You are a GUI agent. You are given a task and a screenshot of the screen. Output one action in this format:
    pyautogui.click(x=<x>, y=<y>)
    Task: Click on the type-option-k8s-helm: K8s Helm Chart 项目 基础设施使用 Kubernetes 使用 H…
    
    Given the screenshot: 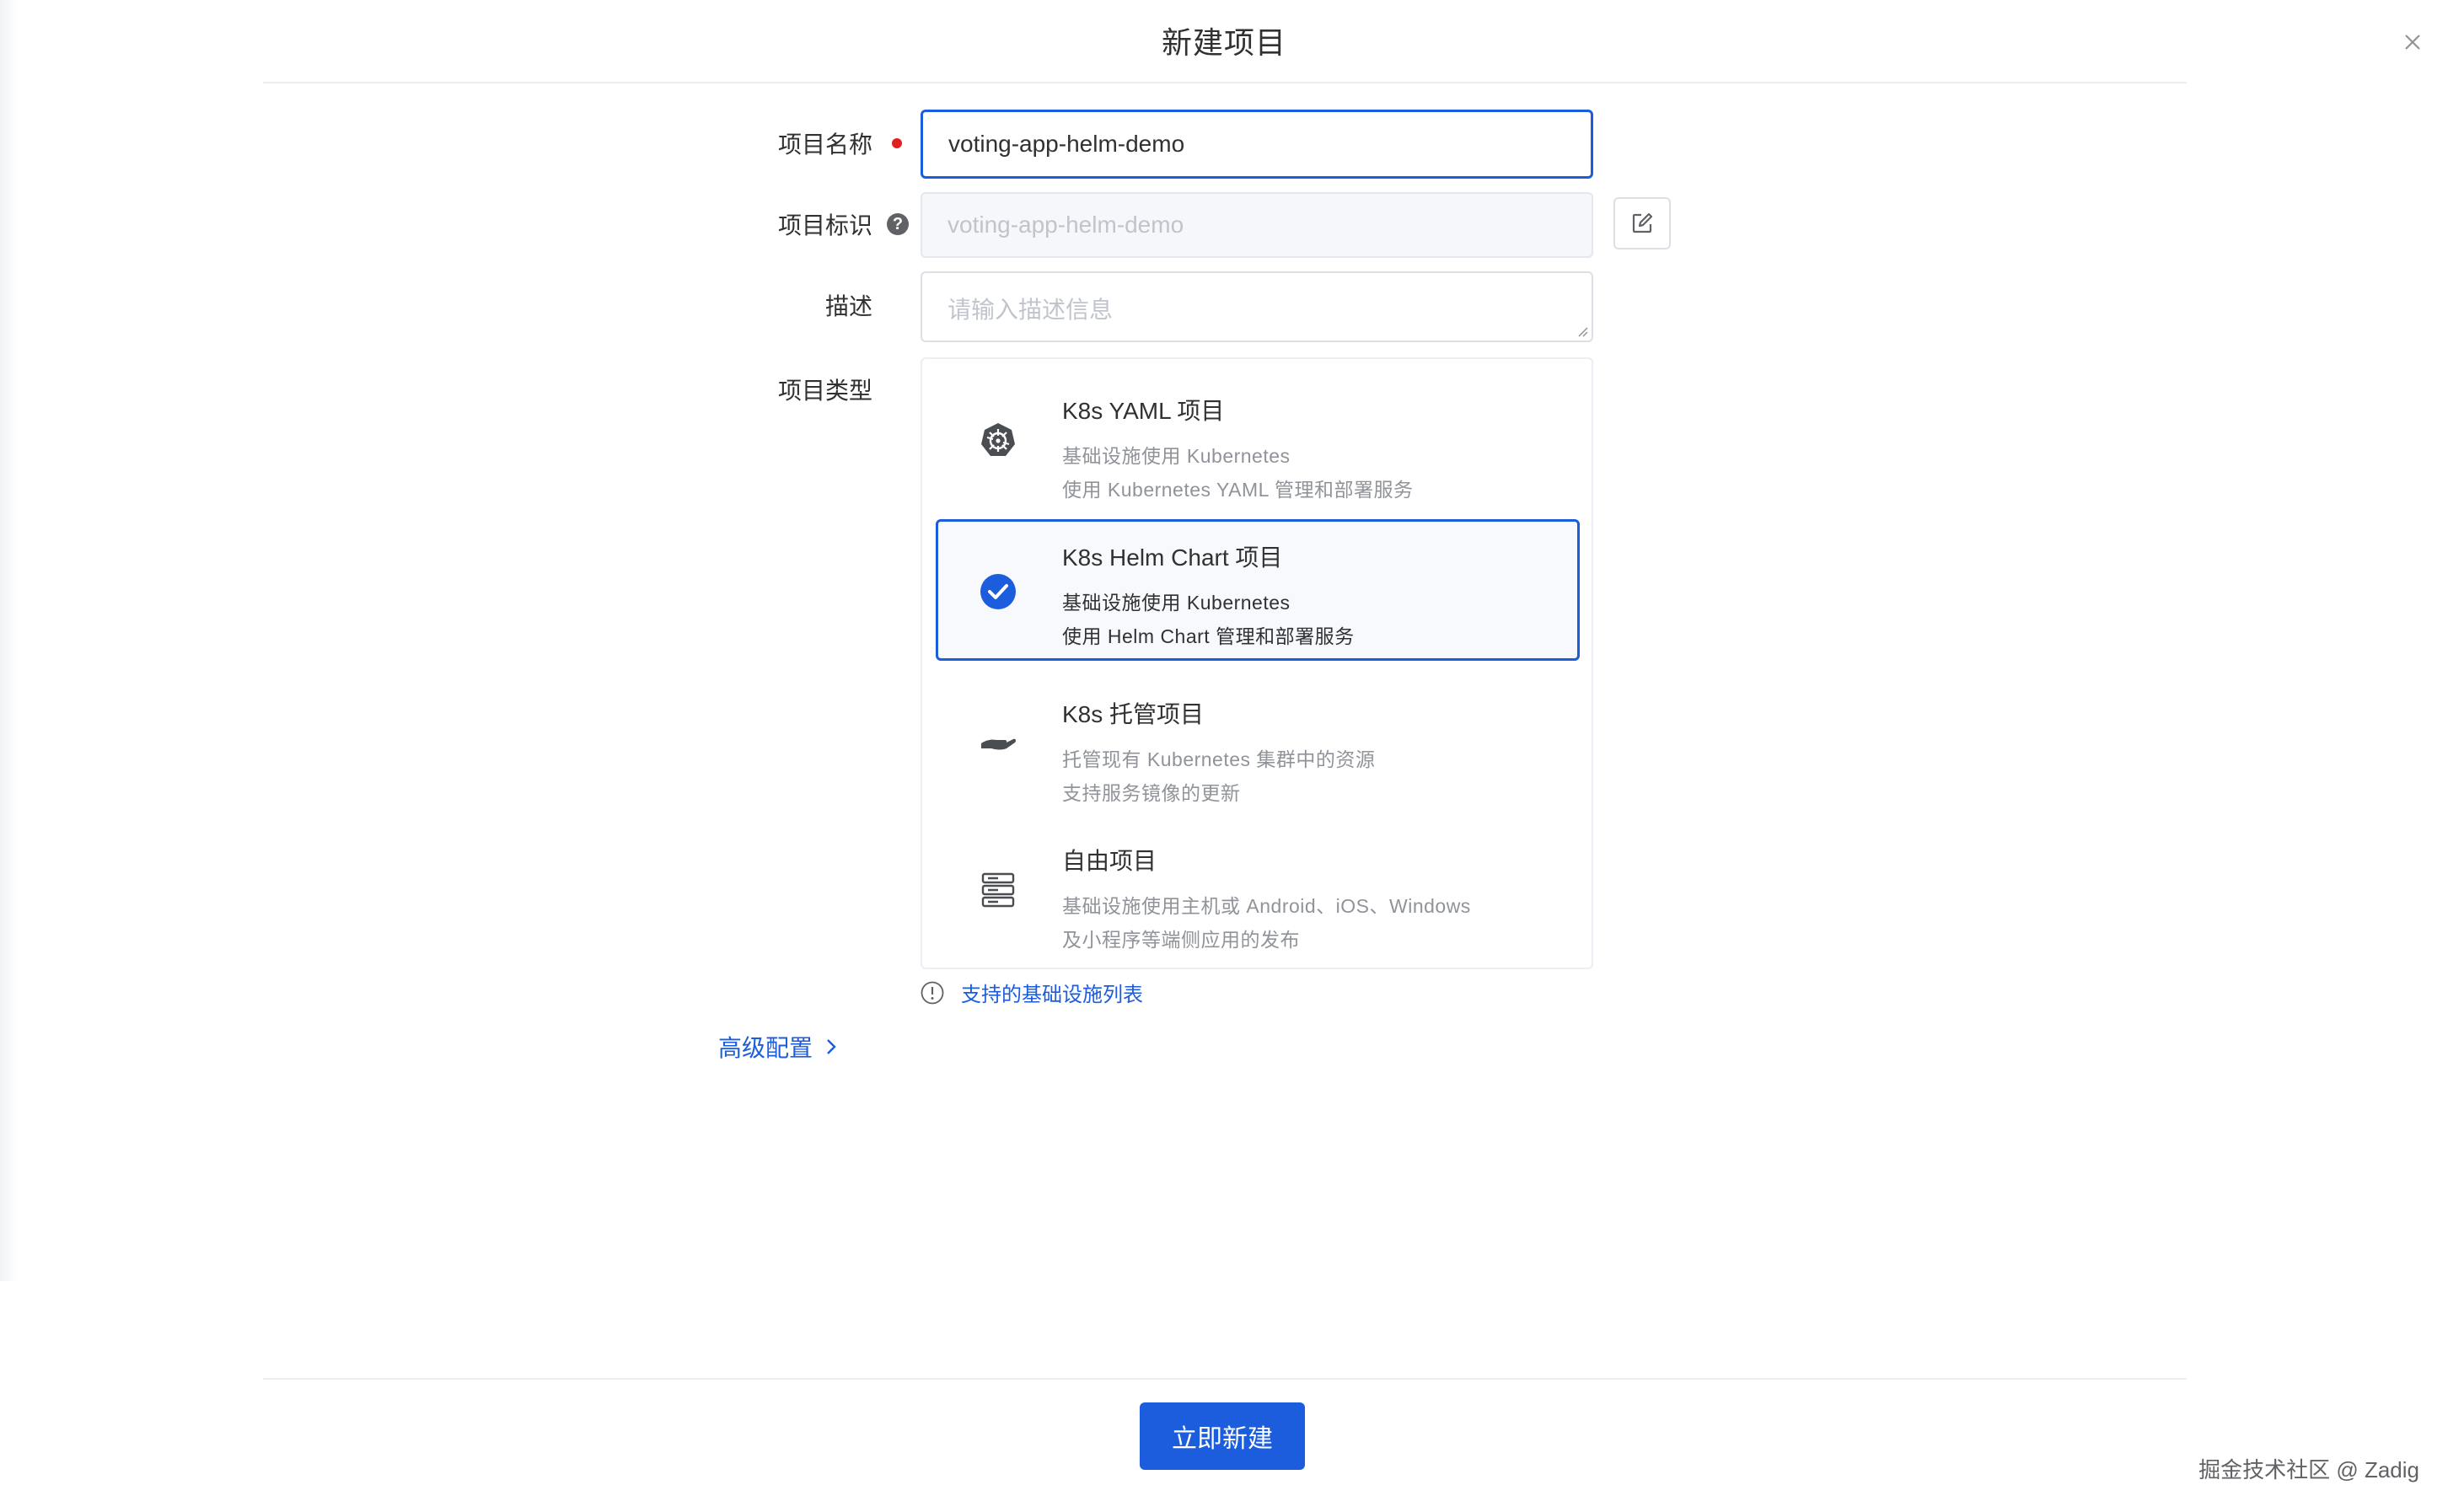 What is the action you would take?
    pyautogui.click(x=1258, y=590)
    